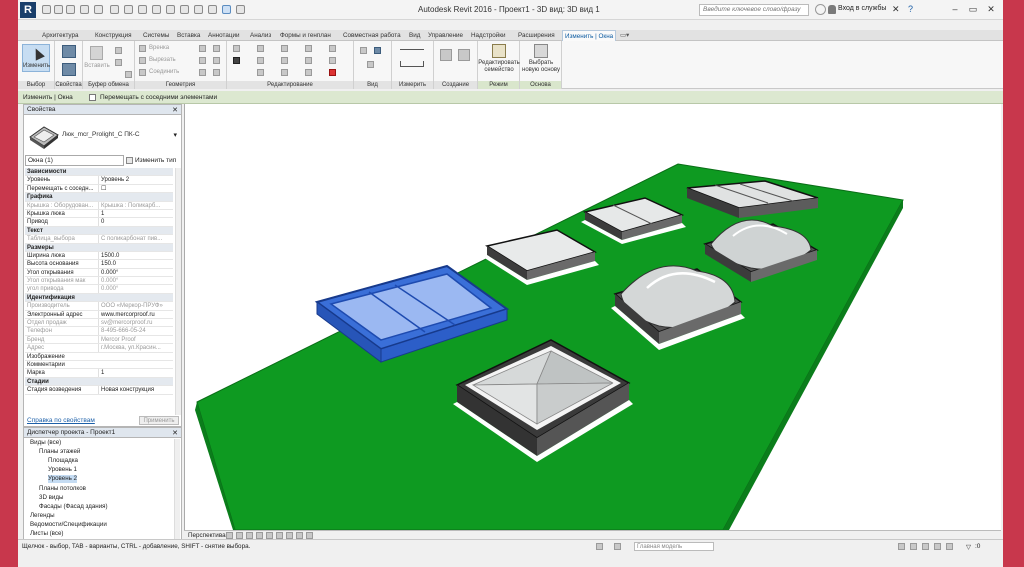 This screenshot has width=1024, height=567. I want to click on design-options-icon, so click(617, 546).